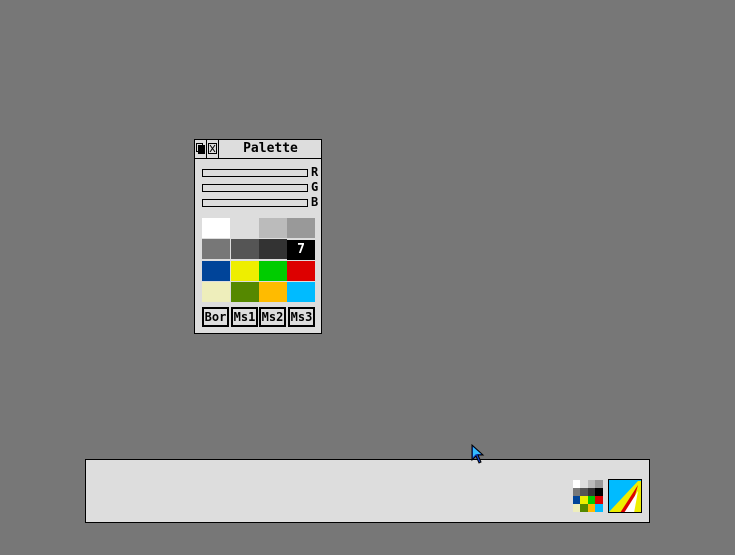  I want to click on close-button, so click(213, 149).